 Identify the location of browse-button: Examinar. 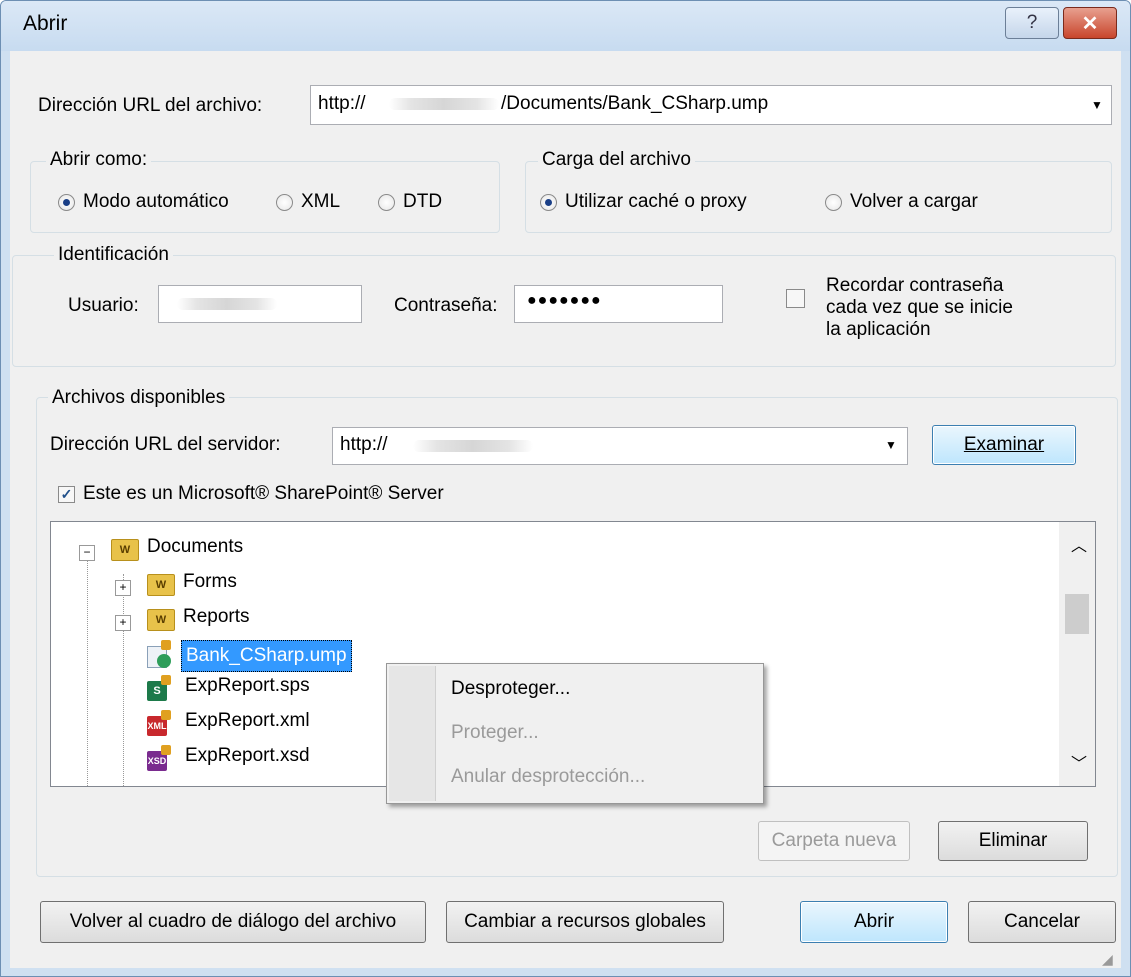
(1004, 445).